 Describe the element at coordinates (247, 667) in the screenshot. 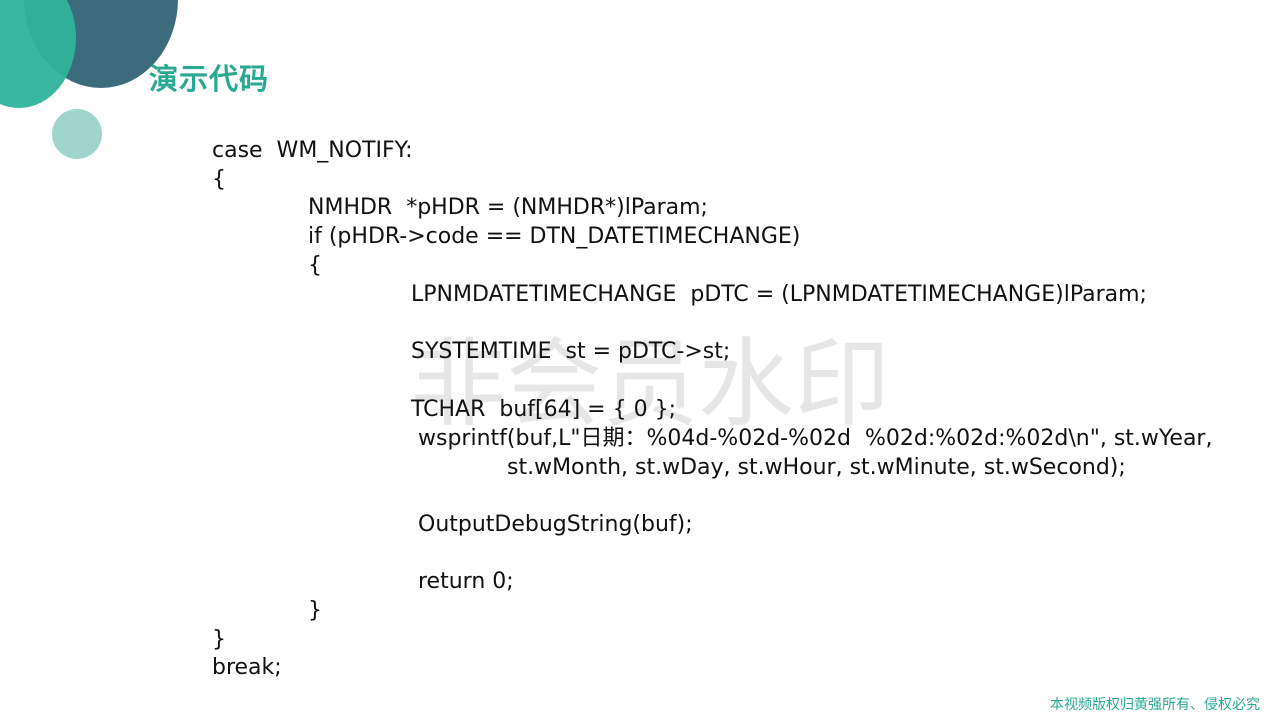

I see `code-line: break;` at that location.